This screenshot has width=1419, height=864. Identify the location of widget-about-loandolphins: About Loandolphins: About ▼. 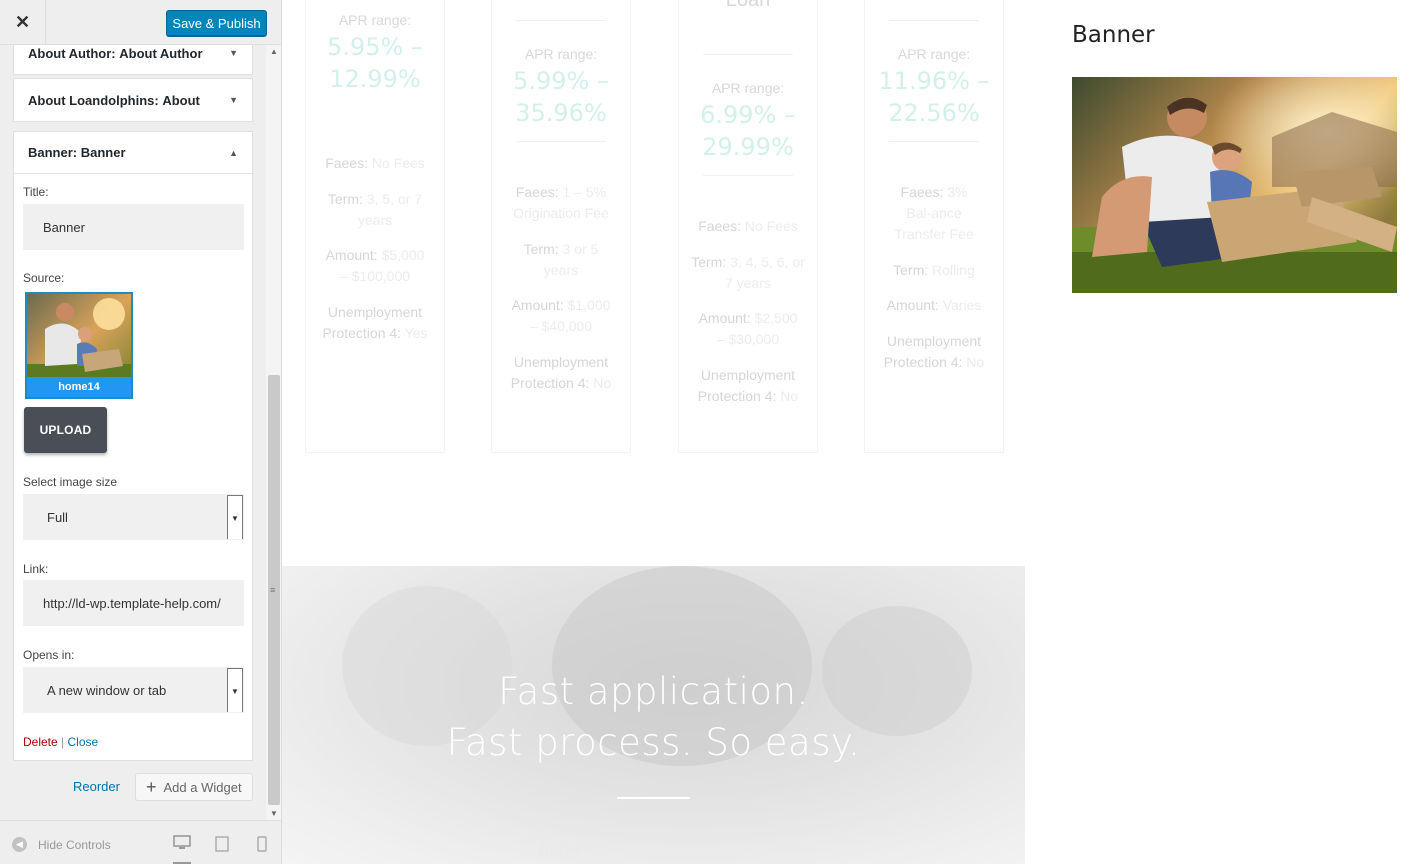
(133, 100).